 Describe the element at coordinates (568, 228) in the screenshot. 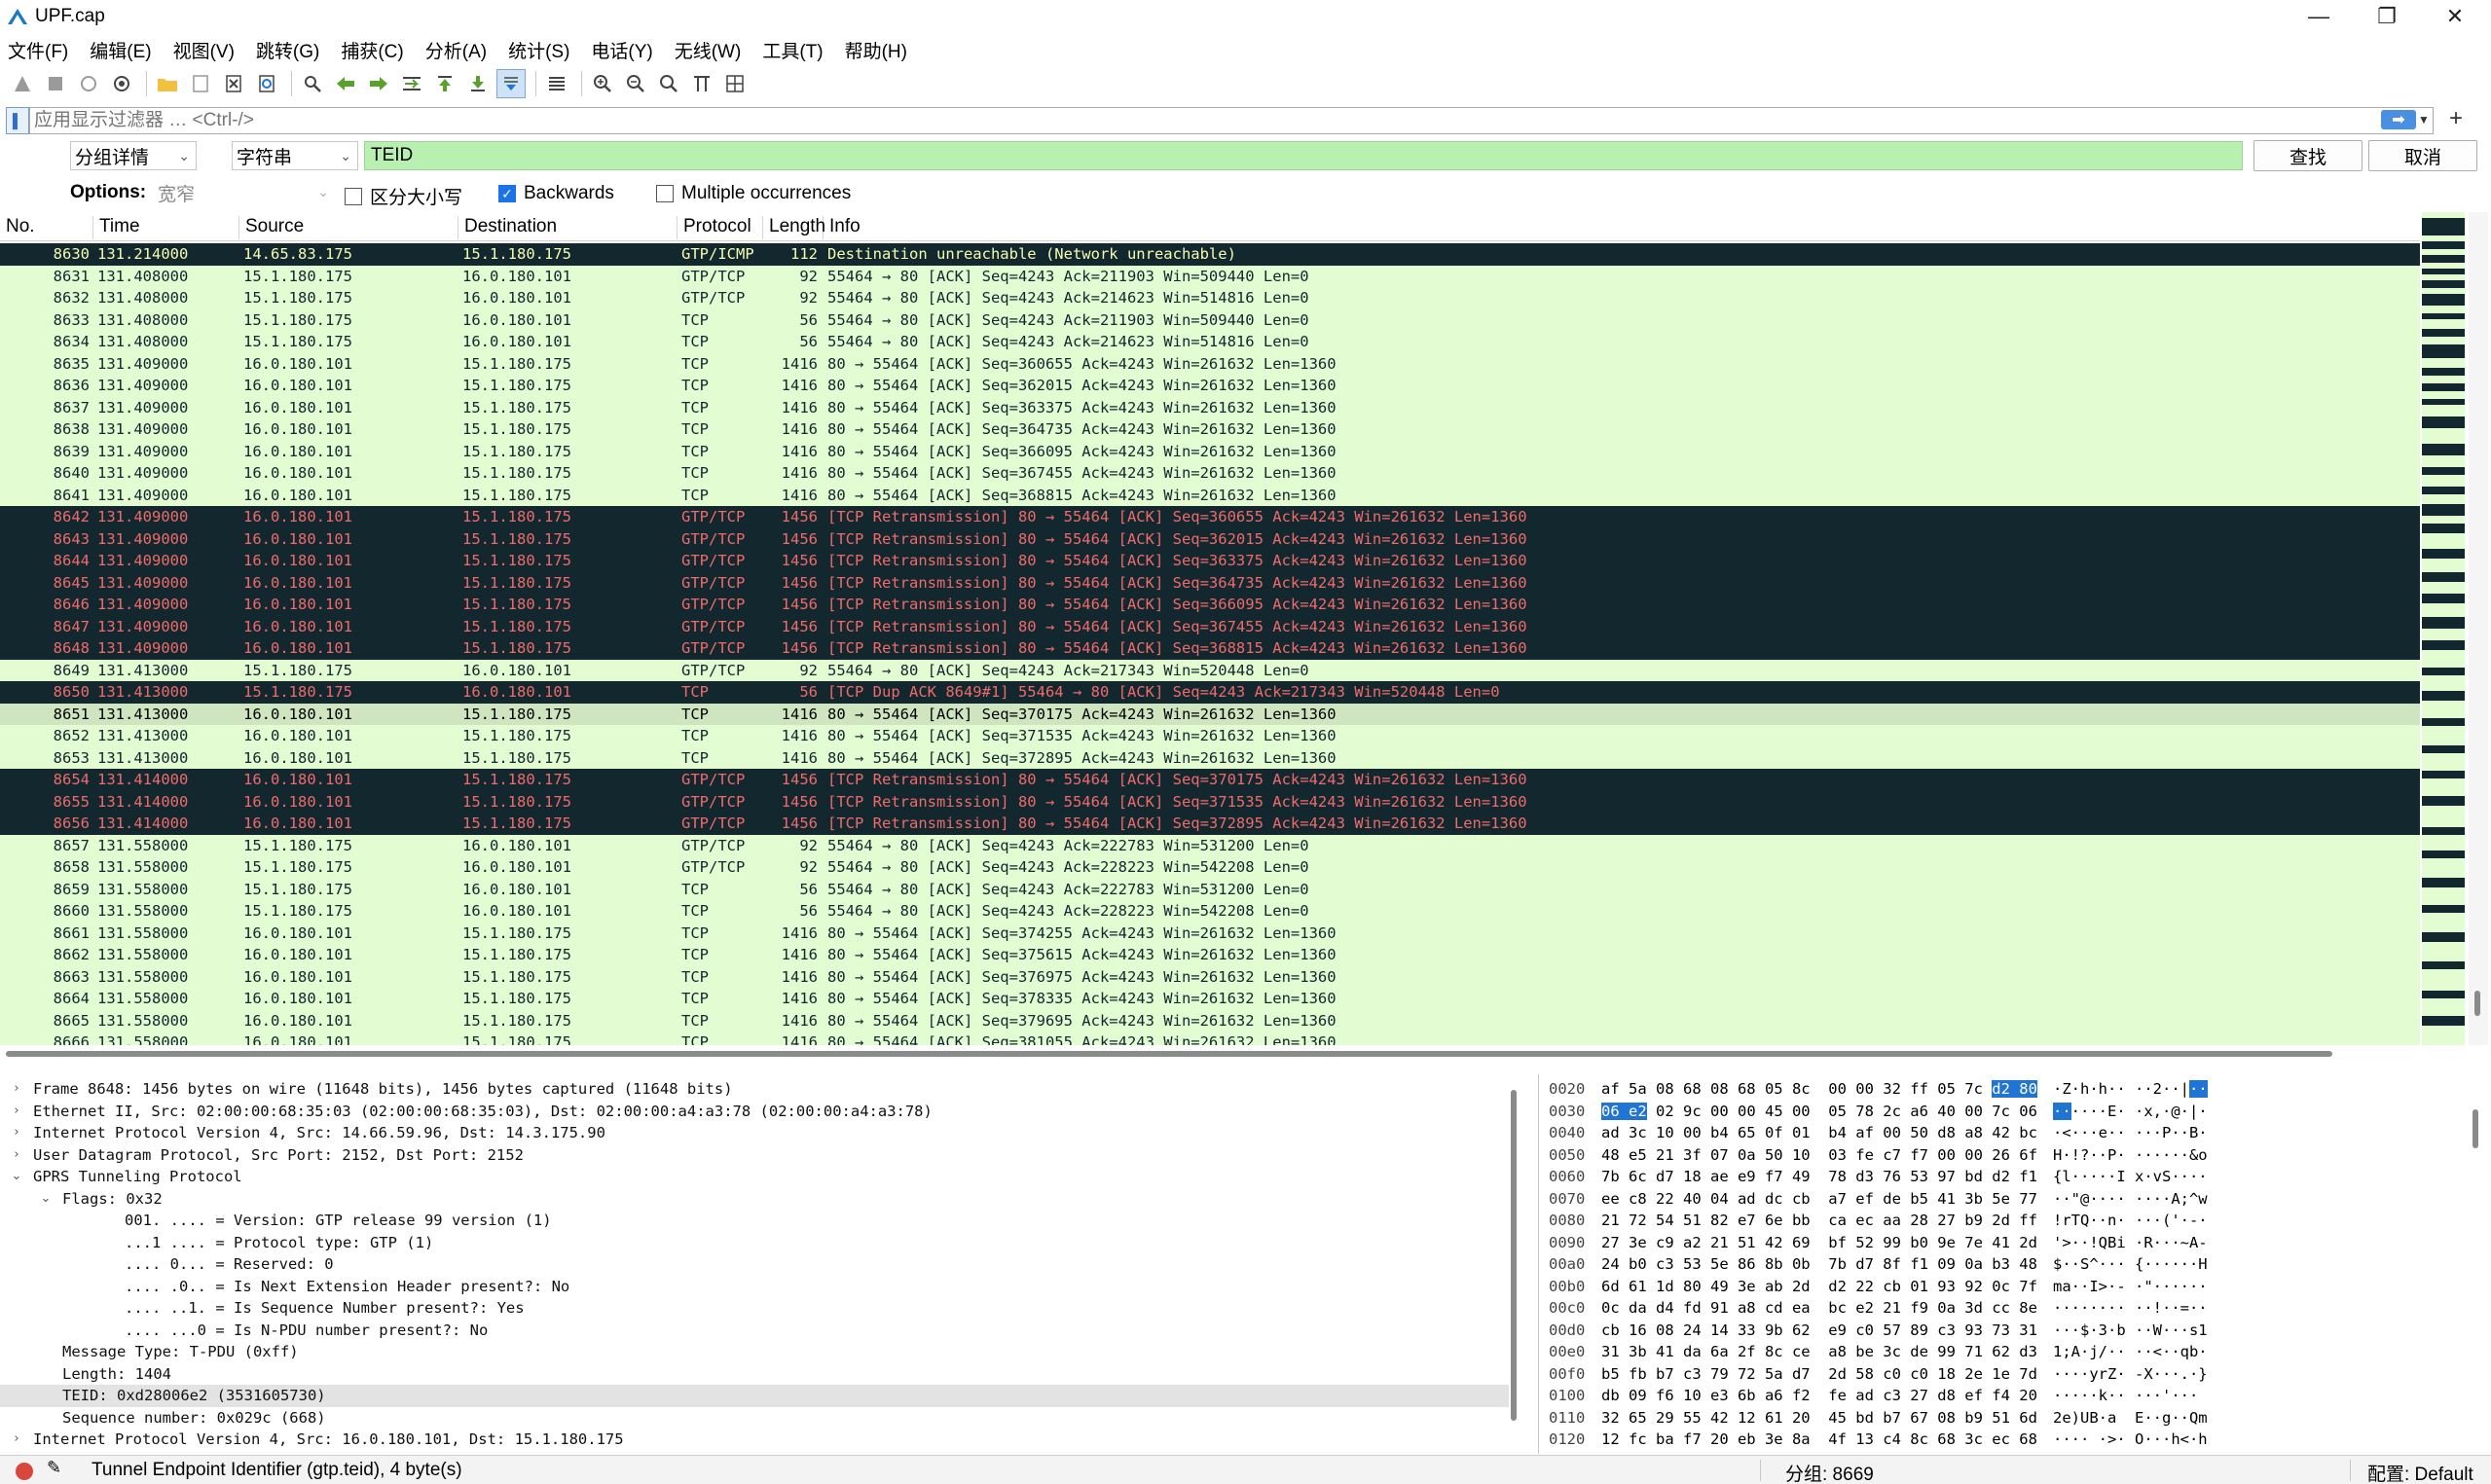

I see `column-header-destination: Destination` at that location.